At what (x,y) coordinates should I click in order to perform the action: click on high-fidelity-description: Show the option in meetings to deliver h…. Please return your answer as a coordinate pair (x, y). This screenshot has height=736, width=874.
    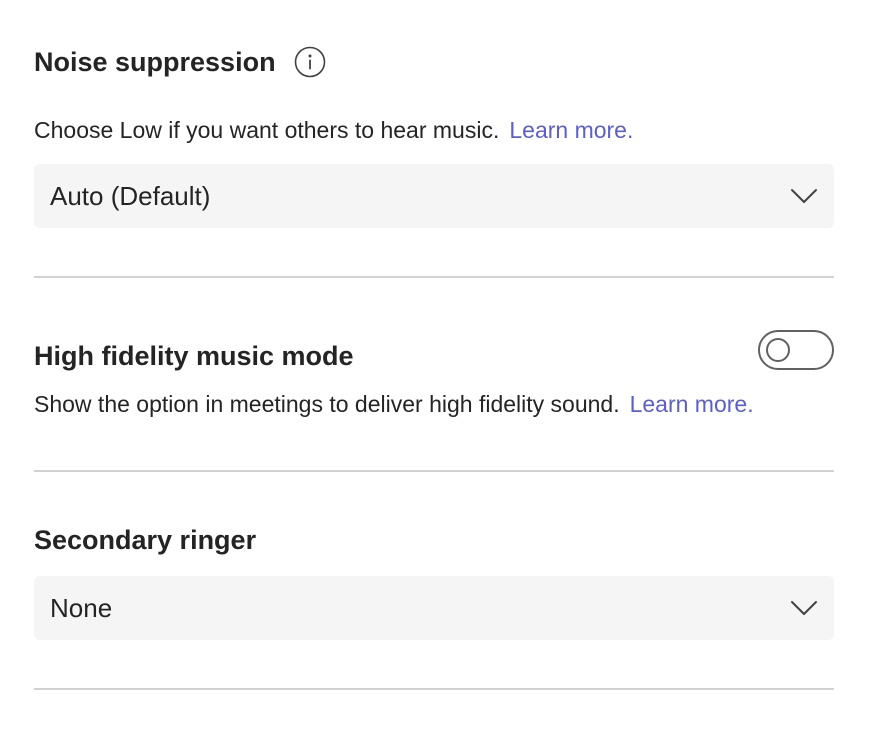
    Looking at the image, I should click on (327, 404).